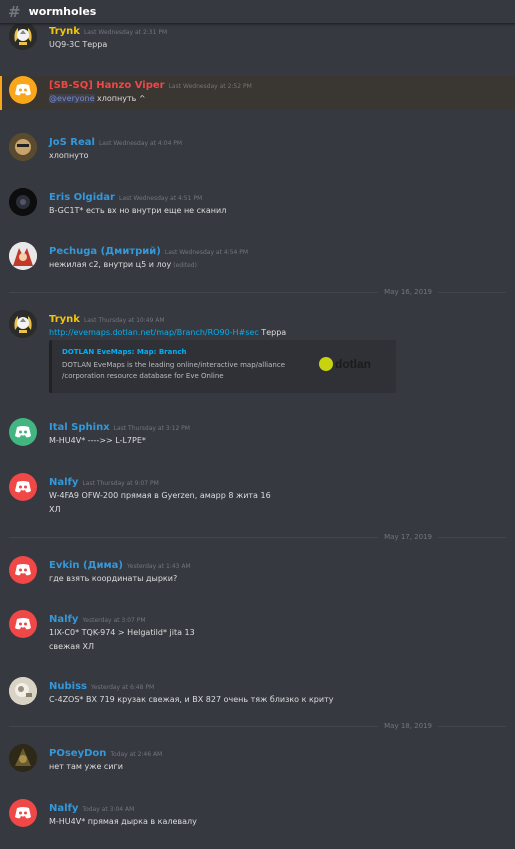 The height and width of the screenshot is (849, 515). What do you see at coordinates (272, 332) in the screenshot?
I see `message-body: Терра` at bounding box center [272, 332].